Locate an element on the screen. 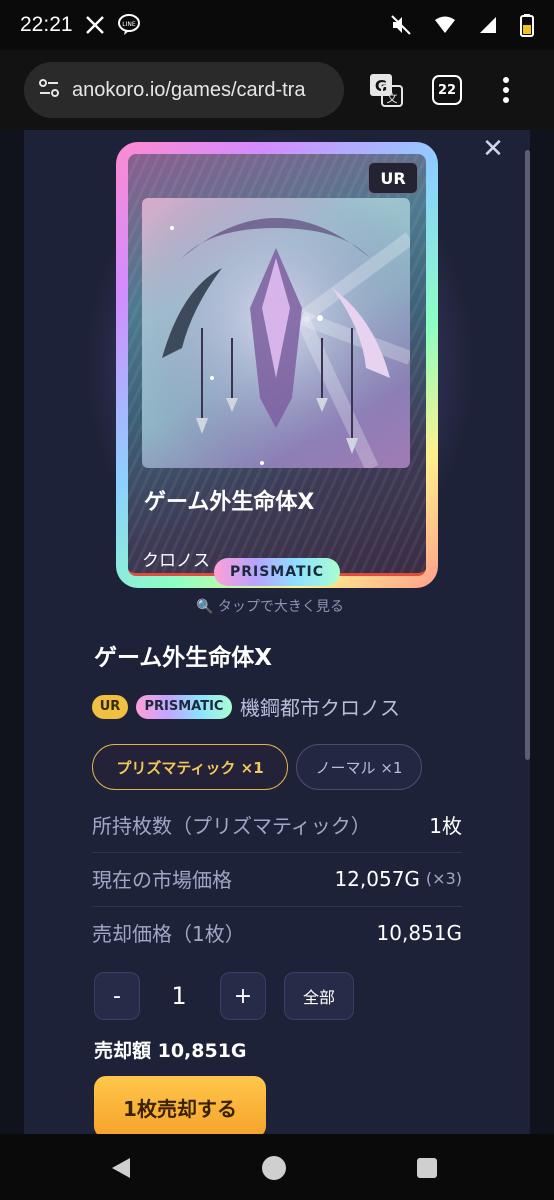 Image resolution: width=554 pixels, height=1200 pixels. status-bar: 22:21 LINE is located at coordinates (277, 25).